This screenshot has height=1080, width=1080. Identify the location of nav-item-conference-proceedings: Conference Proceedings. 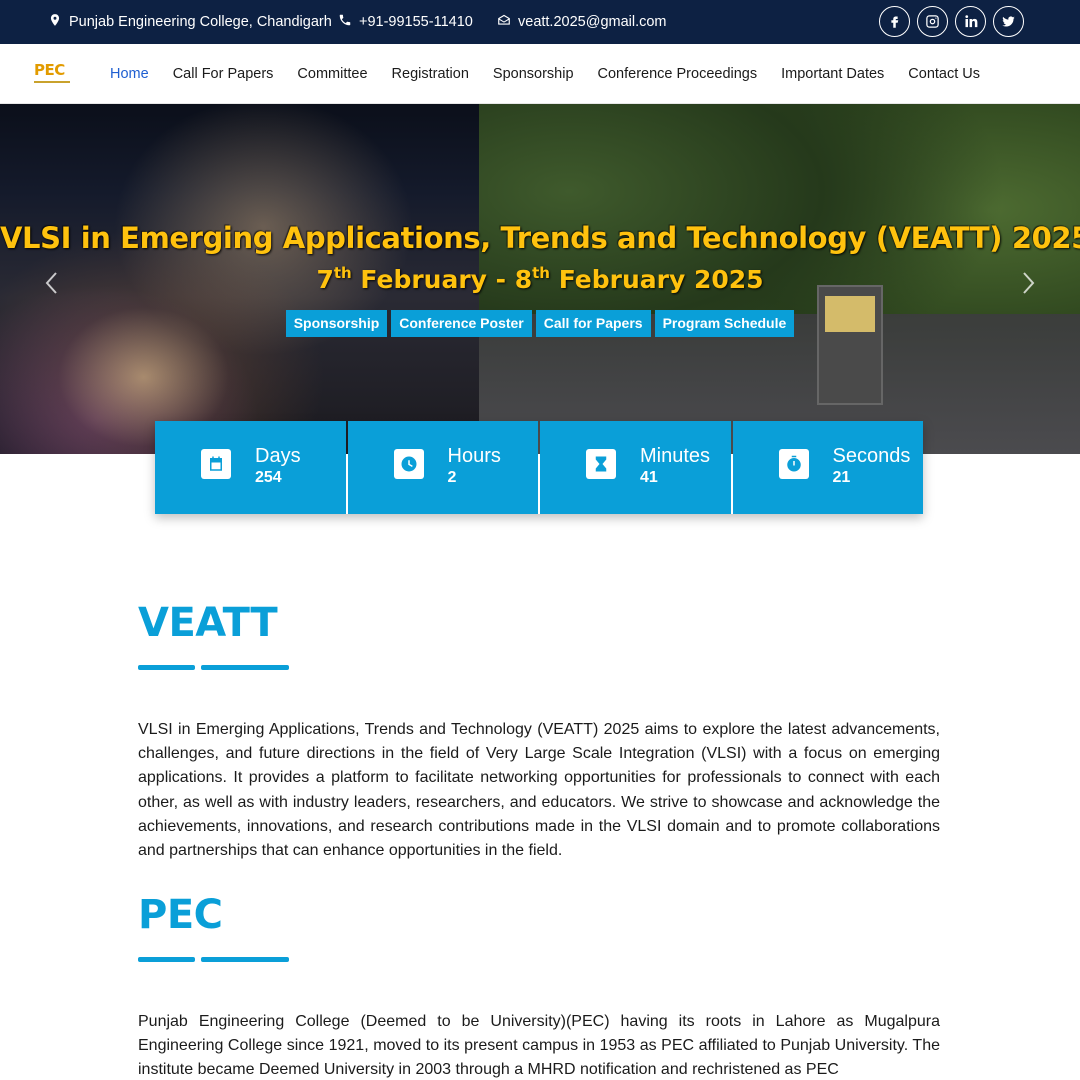
(678, 74).